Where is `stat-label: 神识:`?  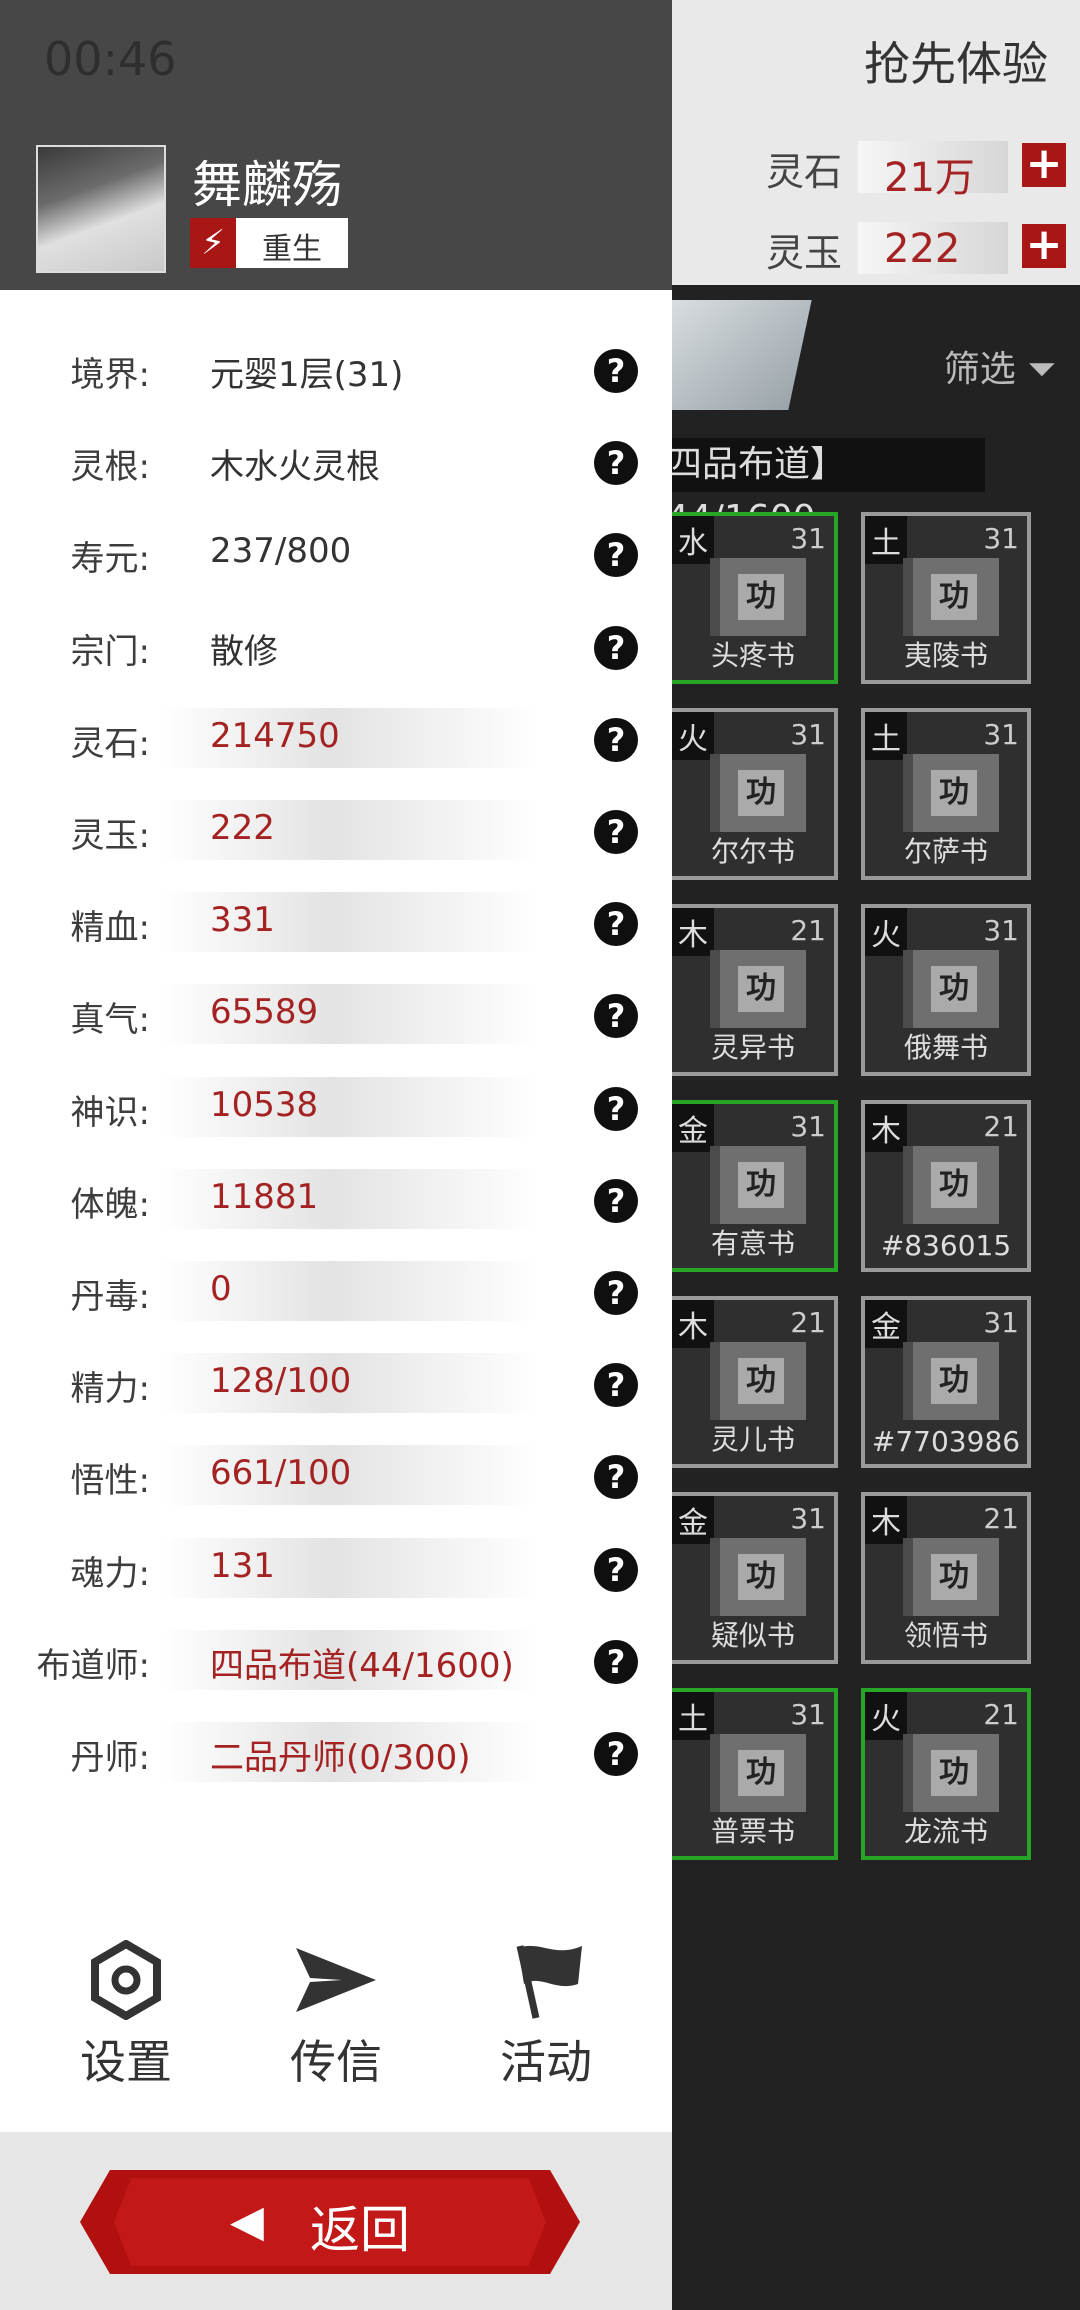
stat-label: 神识: is located at coordinates (110, 1112).